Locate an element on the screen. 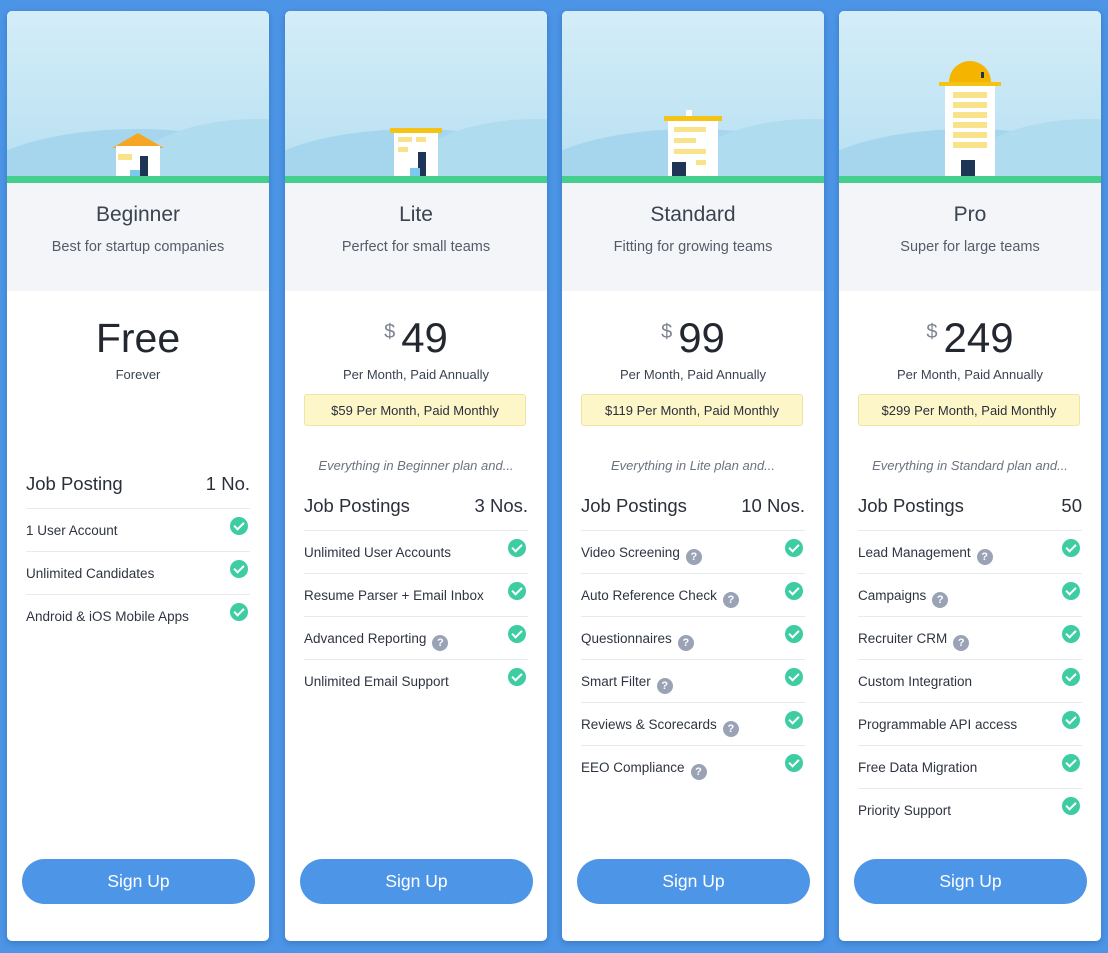 This screenshot has height=953, width=1108. feature-item: Free Data Migration is located at coordinates (970, 766).